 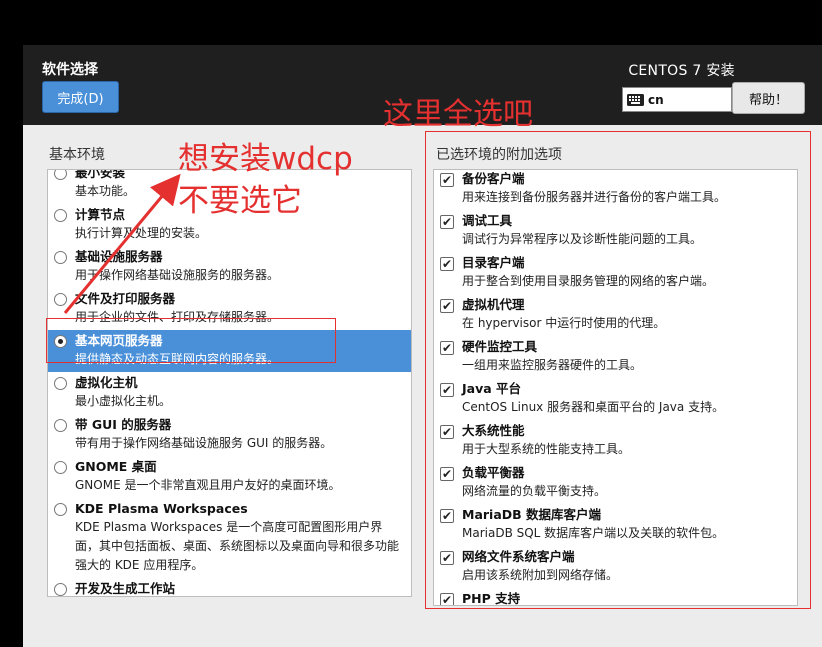 What do you see at coordinates (122, 243) in the screenshot?
I see `annotation-arrow` at bounding box center [122, 243].